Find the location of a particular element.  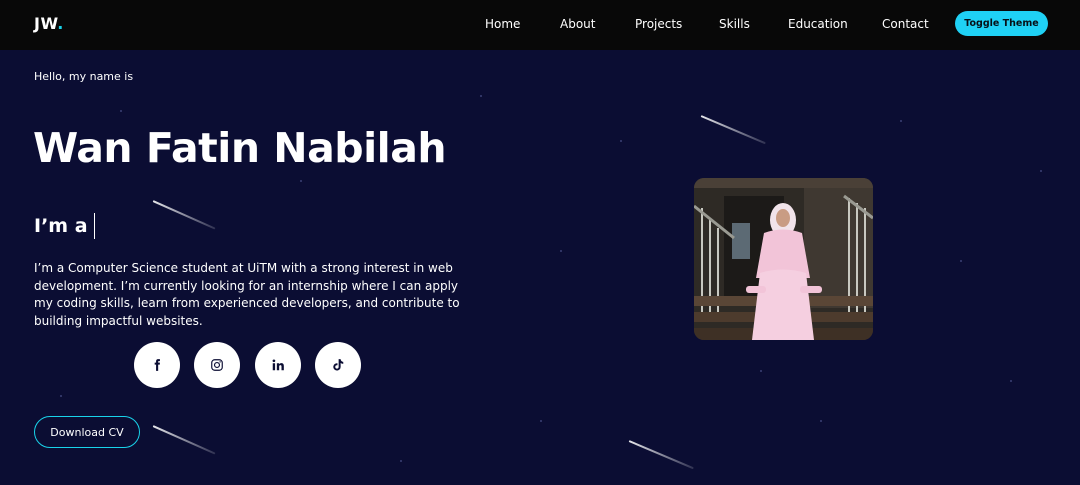

toggle-theme-button: Toggle Theme is located at coordinates (1001, 23).